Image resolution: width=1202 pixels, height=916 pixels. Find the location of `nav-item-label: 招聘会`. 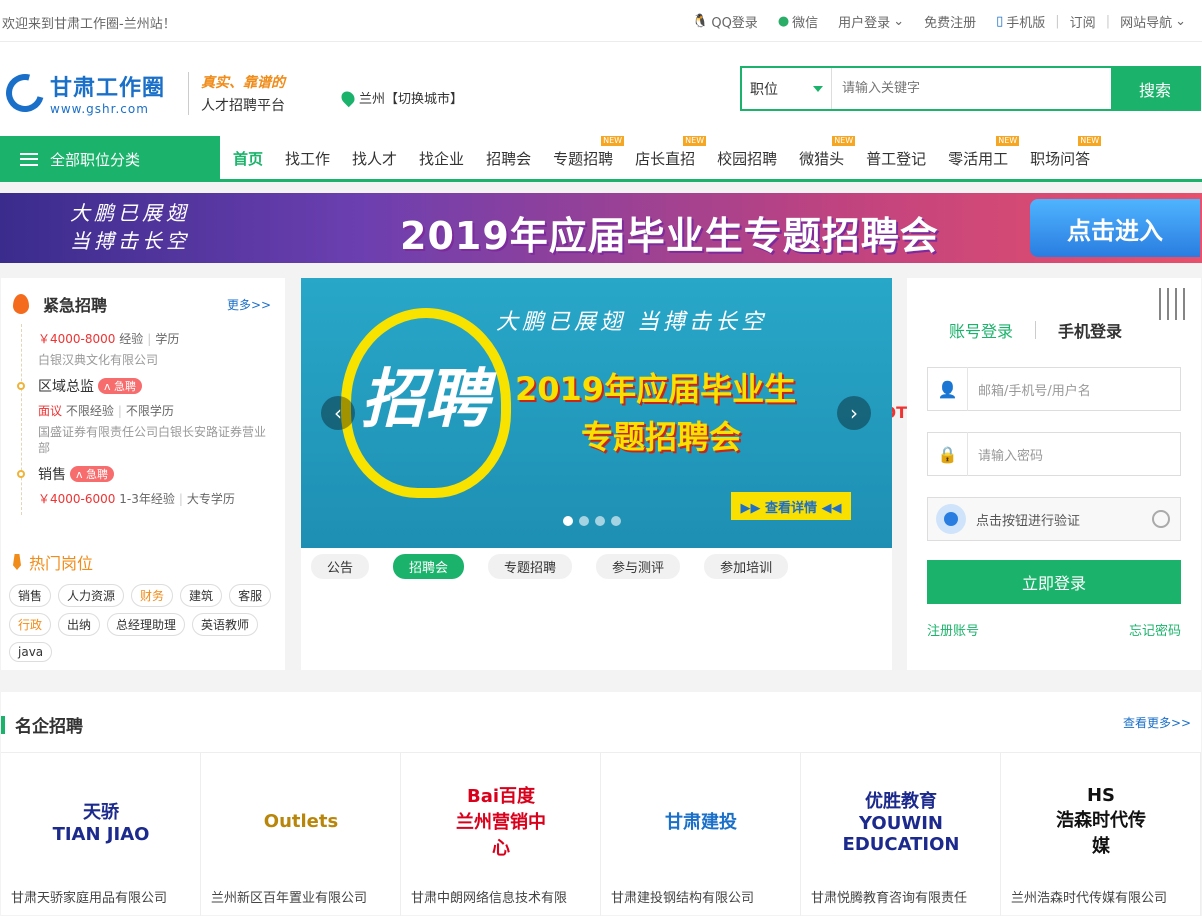

nav-item-label: 招聘会 is located at coordinates (509, 159).